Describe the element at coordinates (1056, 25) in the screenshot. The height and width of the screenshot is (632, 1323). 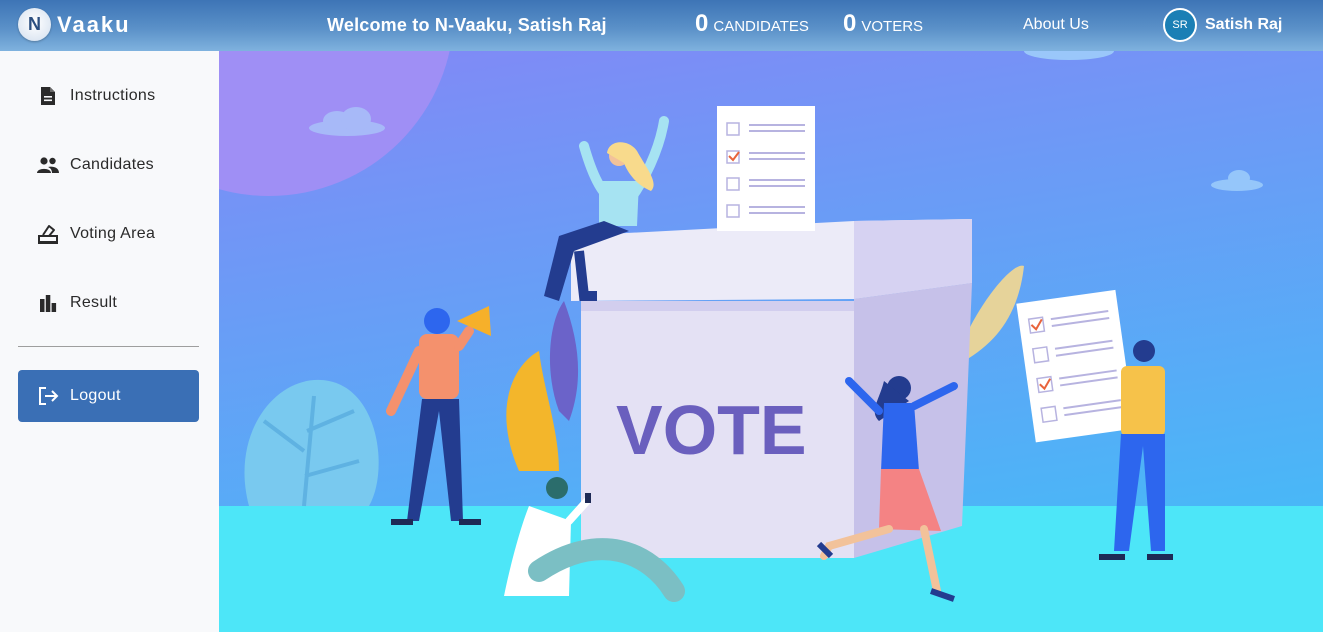
I see `about-us-link: About Us` at that location.